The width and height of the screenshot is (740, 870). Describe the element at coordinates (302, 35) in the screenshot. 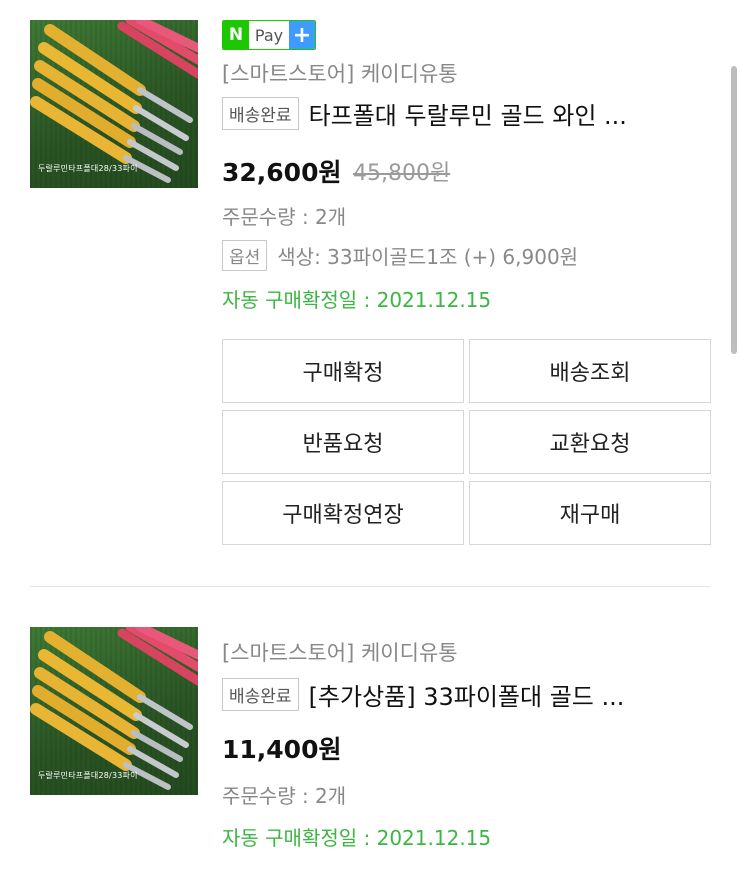

I see `plus-icon: +` at that location.